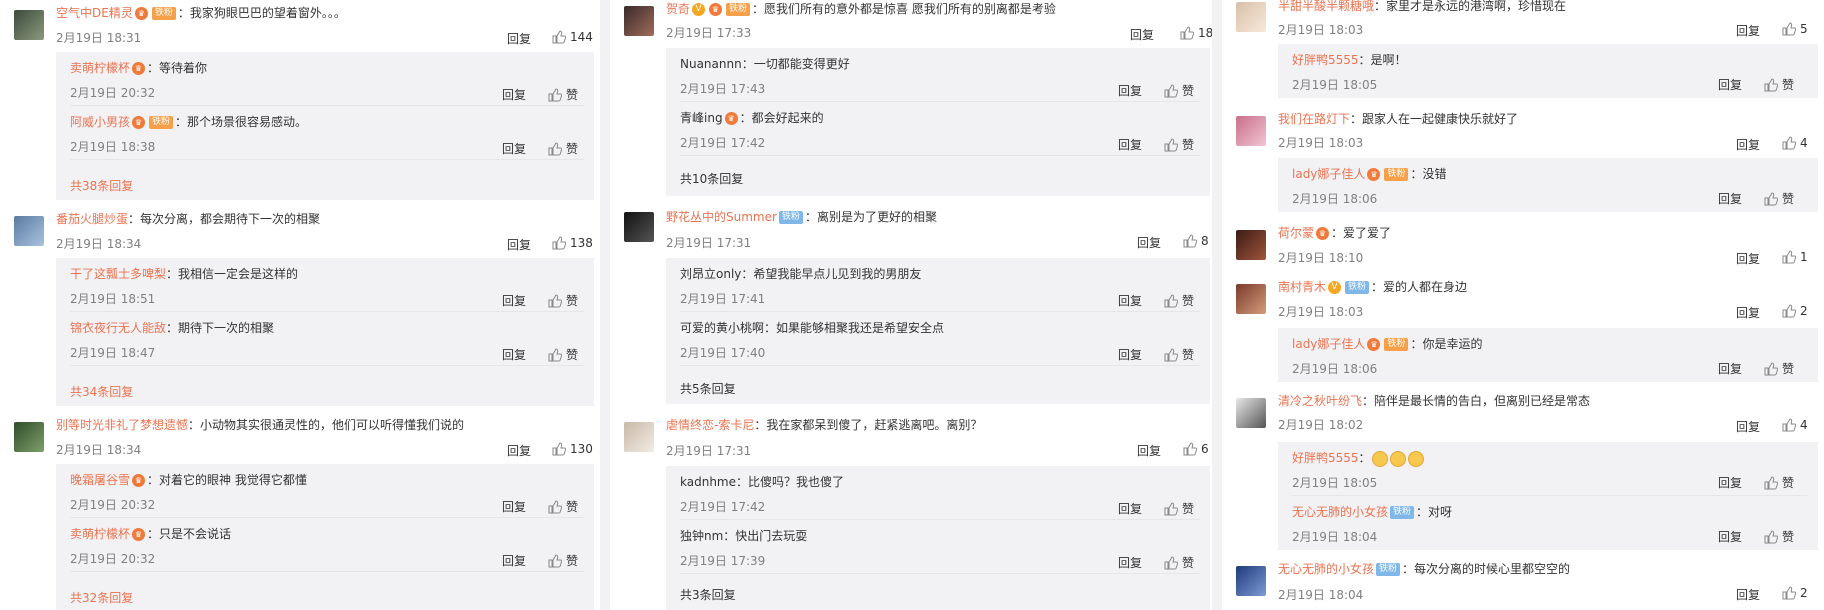 The height and width of the screenshot is (610, 1824). Describe the element at coordinates (572, 243) in the screenshot. I see `like-button: 138` at that location.